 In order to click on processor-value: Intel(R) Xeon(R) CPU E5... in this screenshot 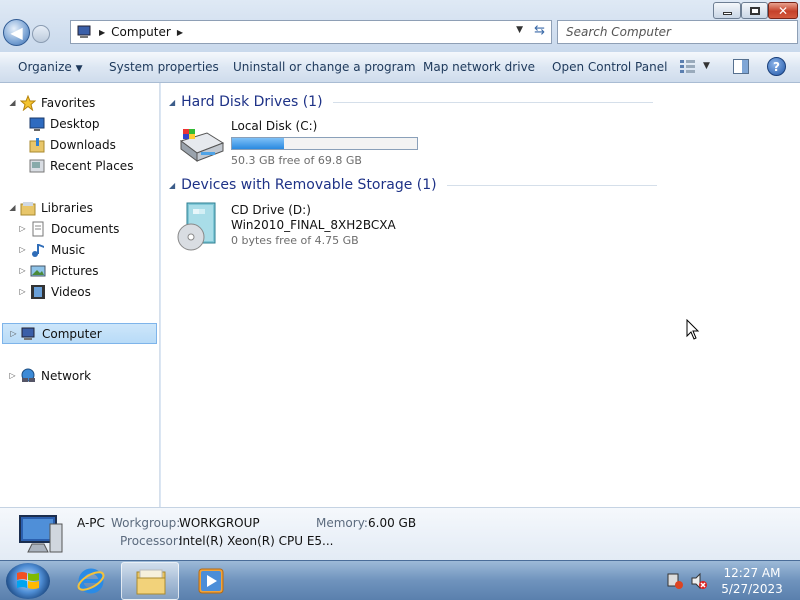, I will do `click(256, 541)`.